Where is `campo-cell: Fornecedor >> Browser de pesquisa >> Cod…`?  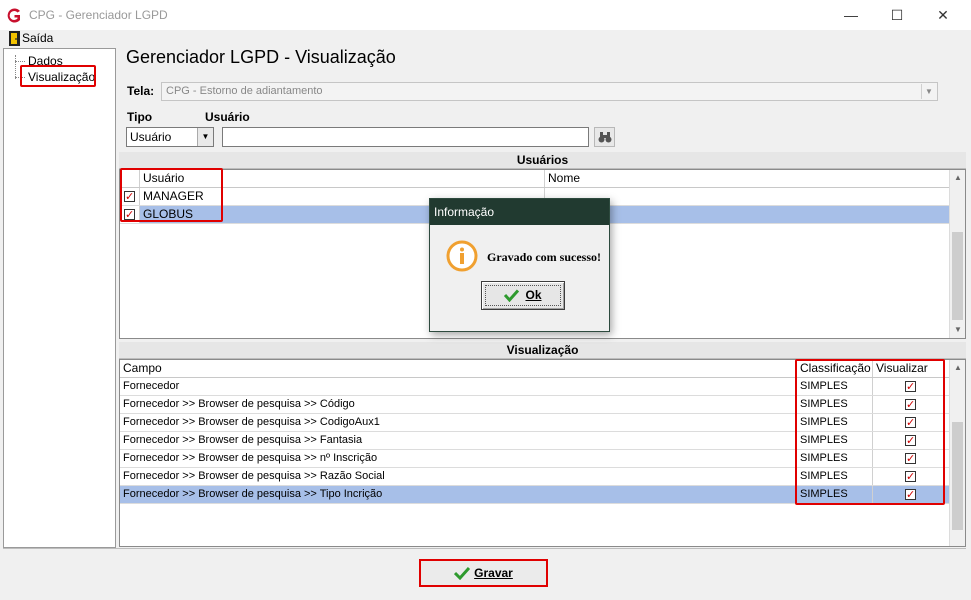 campo-cell: Fornecedor >> Browser de pesquisa >> Cod… is located at coordinates (458, 422).